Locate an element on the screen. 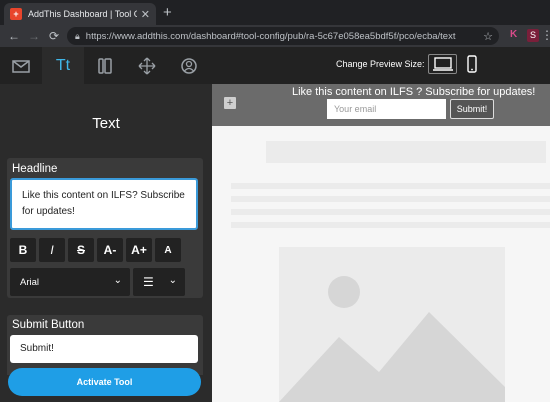 This screenshot has height=402, width=550. tab-email is located at coordinates (21, 65).